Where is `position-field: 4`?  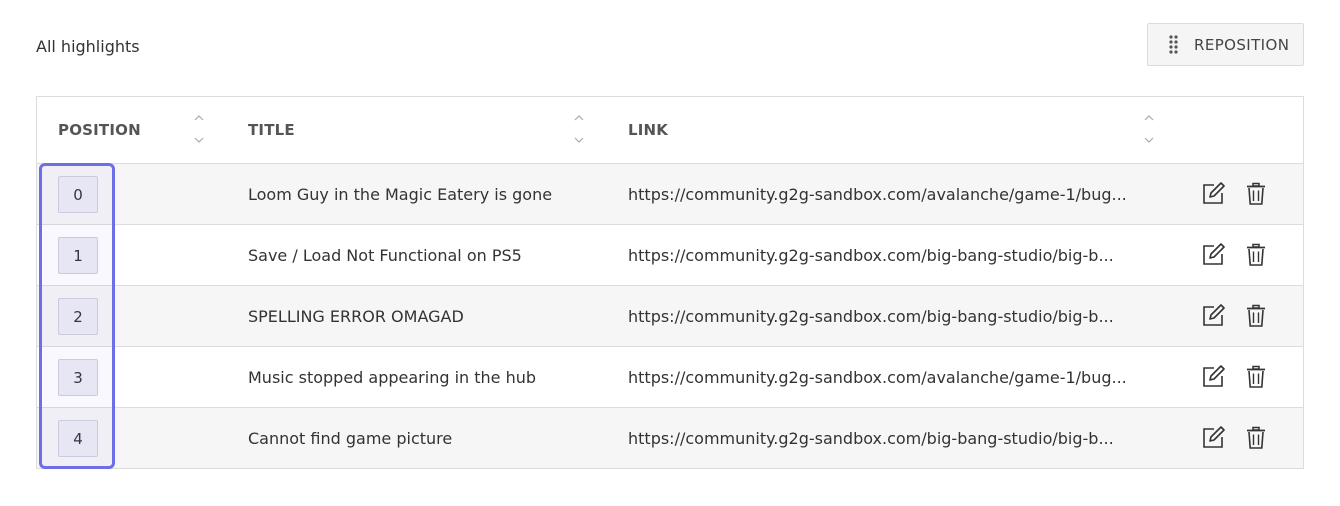 position-field: 4 is located at coordinates (78, 438).